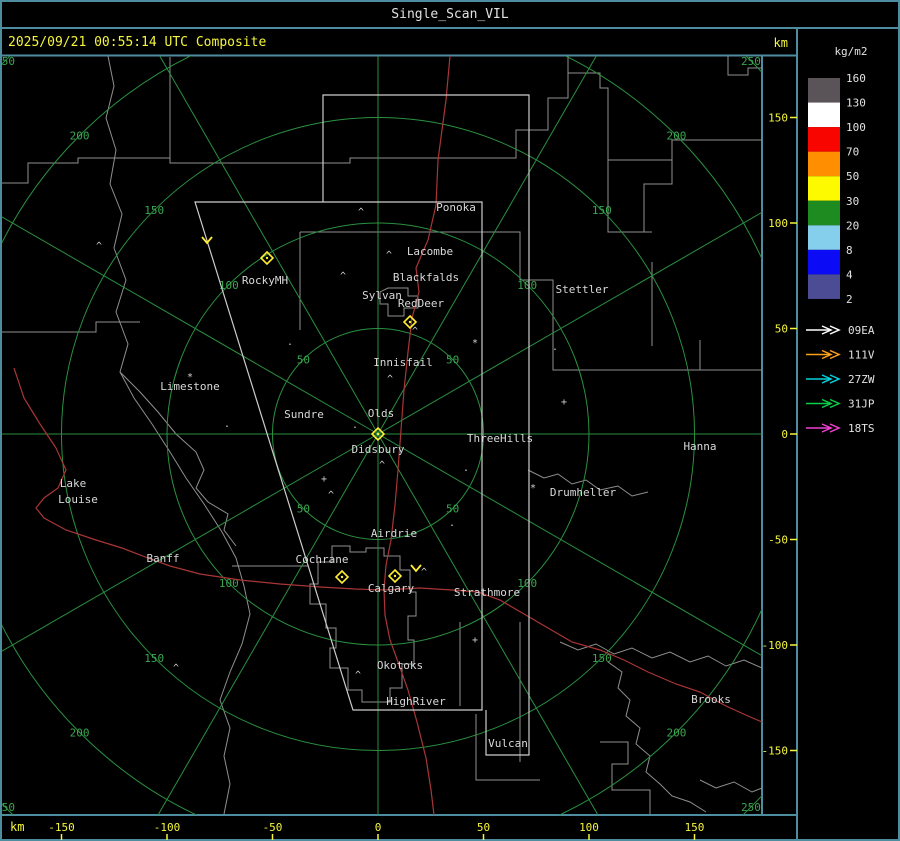 The height and width of the screenshot is (841, 900). What do you see at coordinates (381, 413) in the screenshot?
I see `city-label-olds: Olds` at bounding box center [381, 413].